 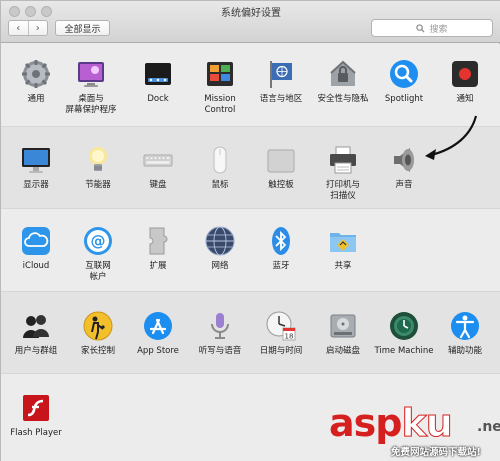 I want to click on bluetooth-icon, so click(x=281, y=241).